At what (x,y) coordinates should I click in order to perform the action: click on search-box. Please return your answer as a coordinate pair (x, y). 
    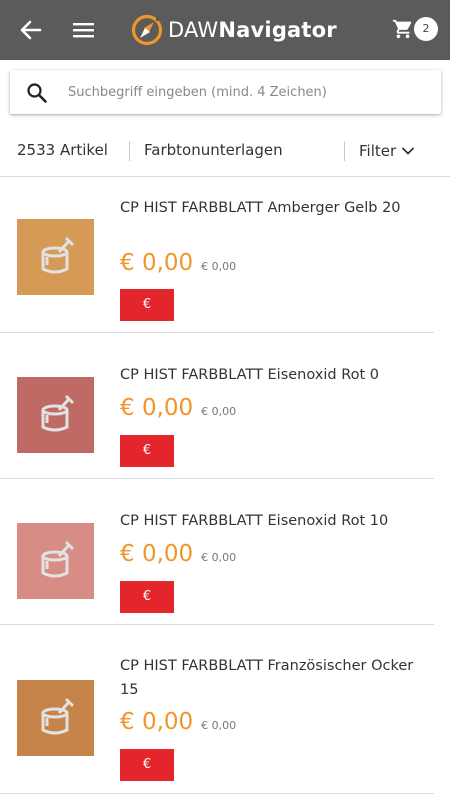
    Looking at the image, I should click on (225, 92).